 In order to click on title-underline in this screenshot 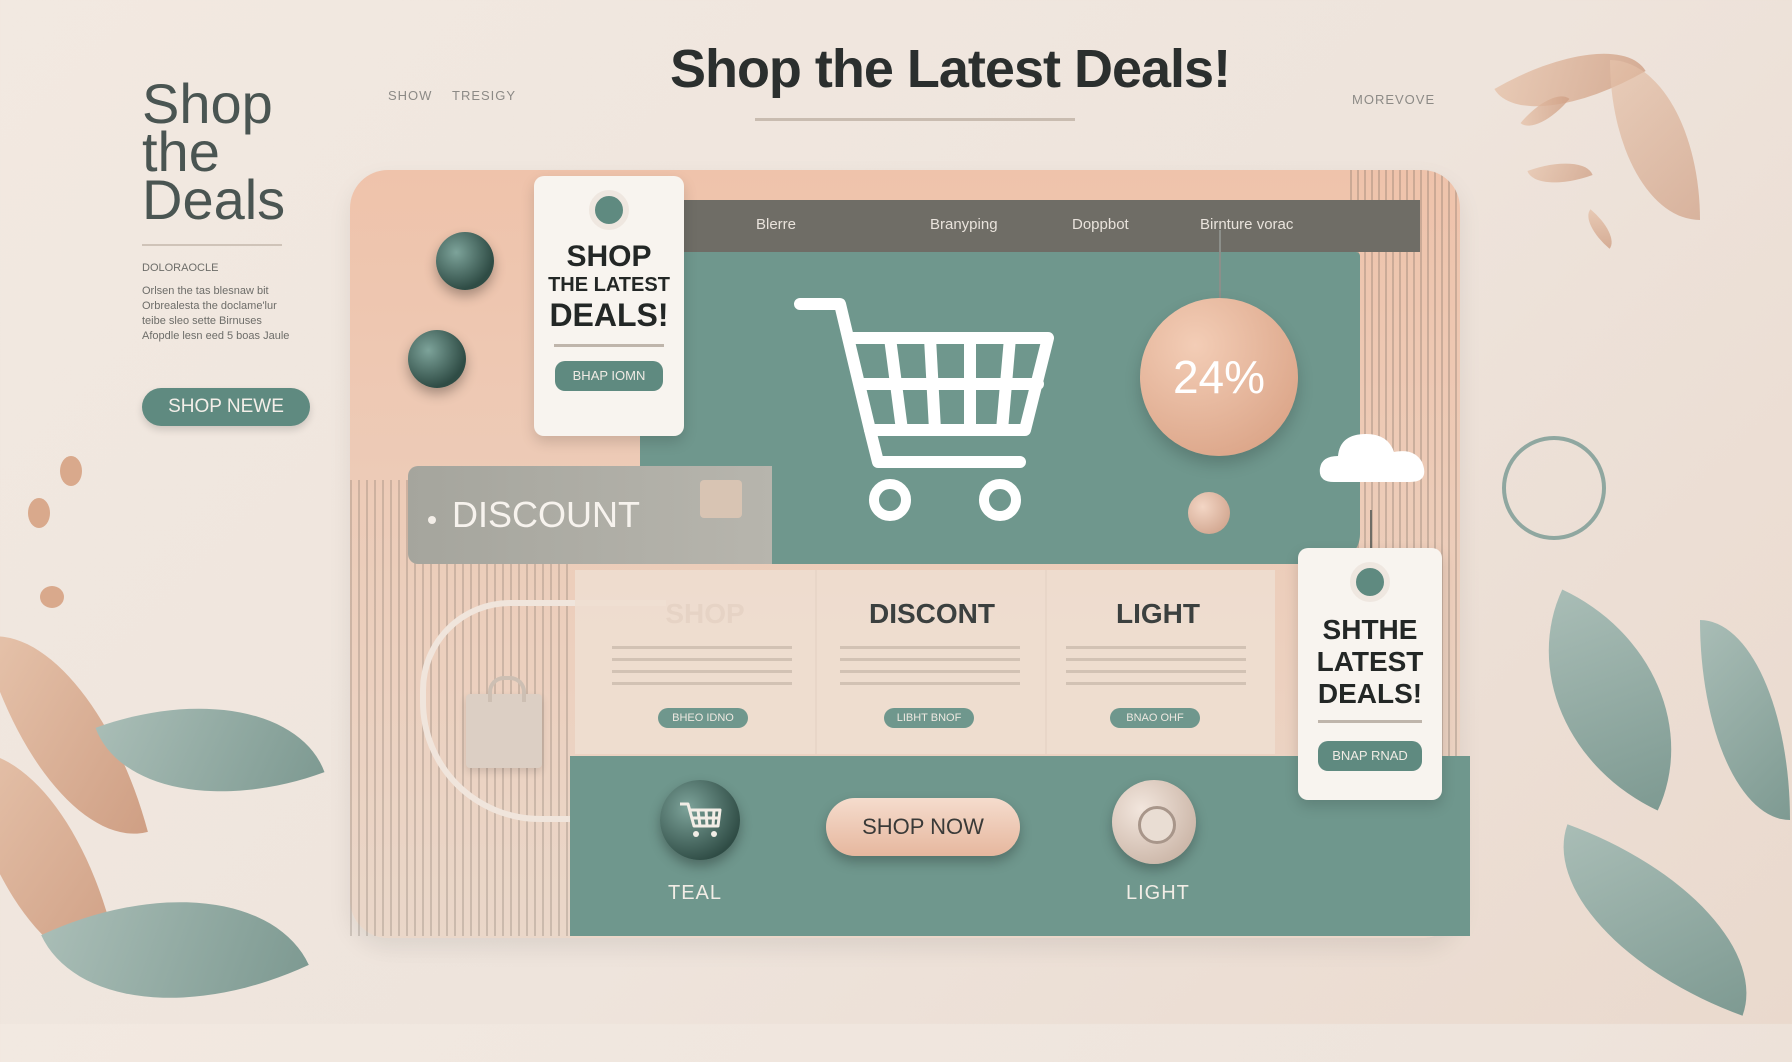, I will do `click(915, 119)`.